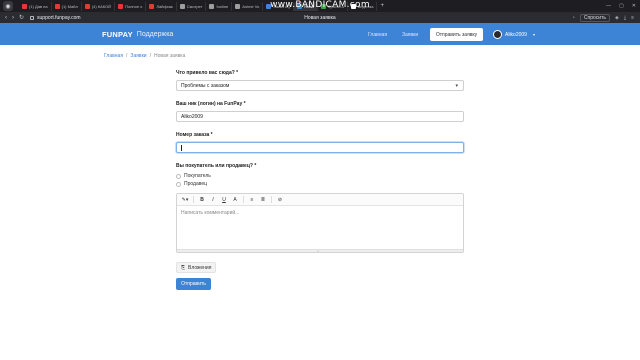 The width and height of the screenshot is (640, 360). Describe the element at coordinates (185, 200) in the screenshot. I see `style-dropdown: ✎▾` at that location.